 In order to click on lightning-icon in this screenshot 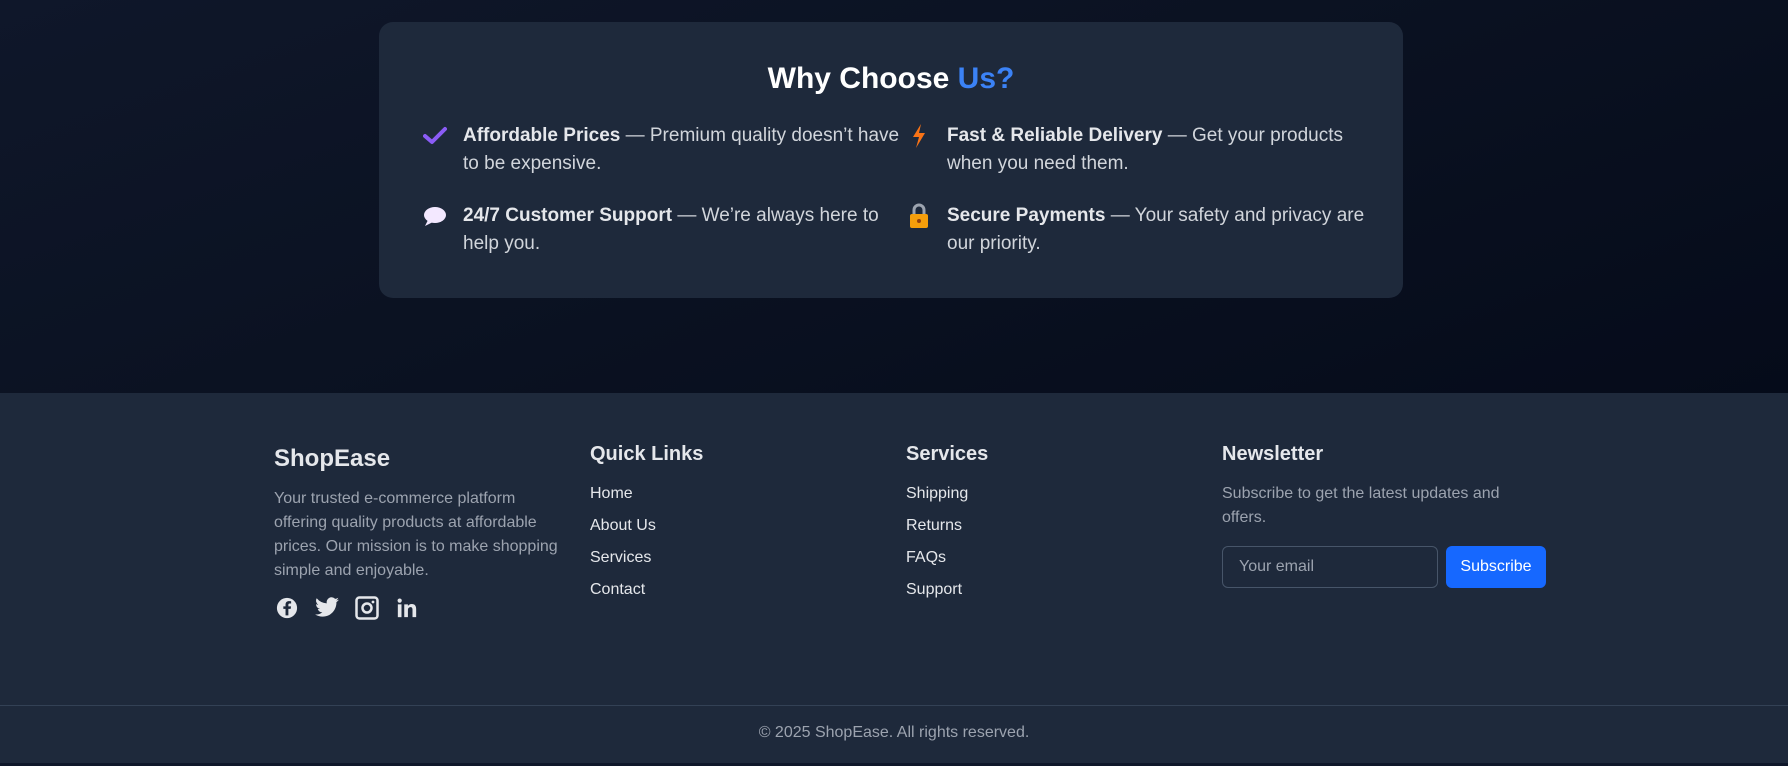, I will do `click(919, 136)`.